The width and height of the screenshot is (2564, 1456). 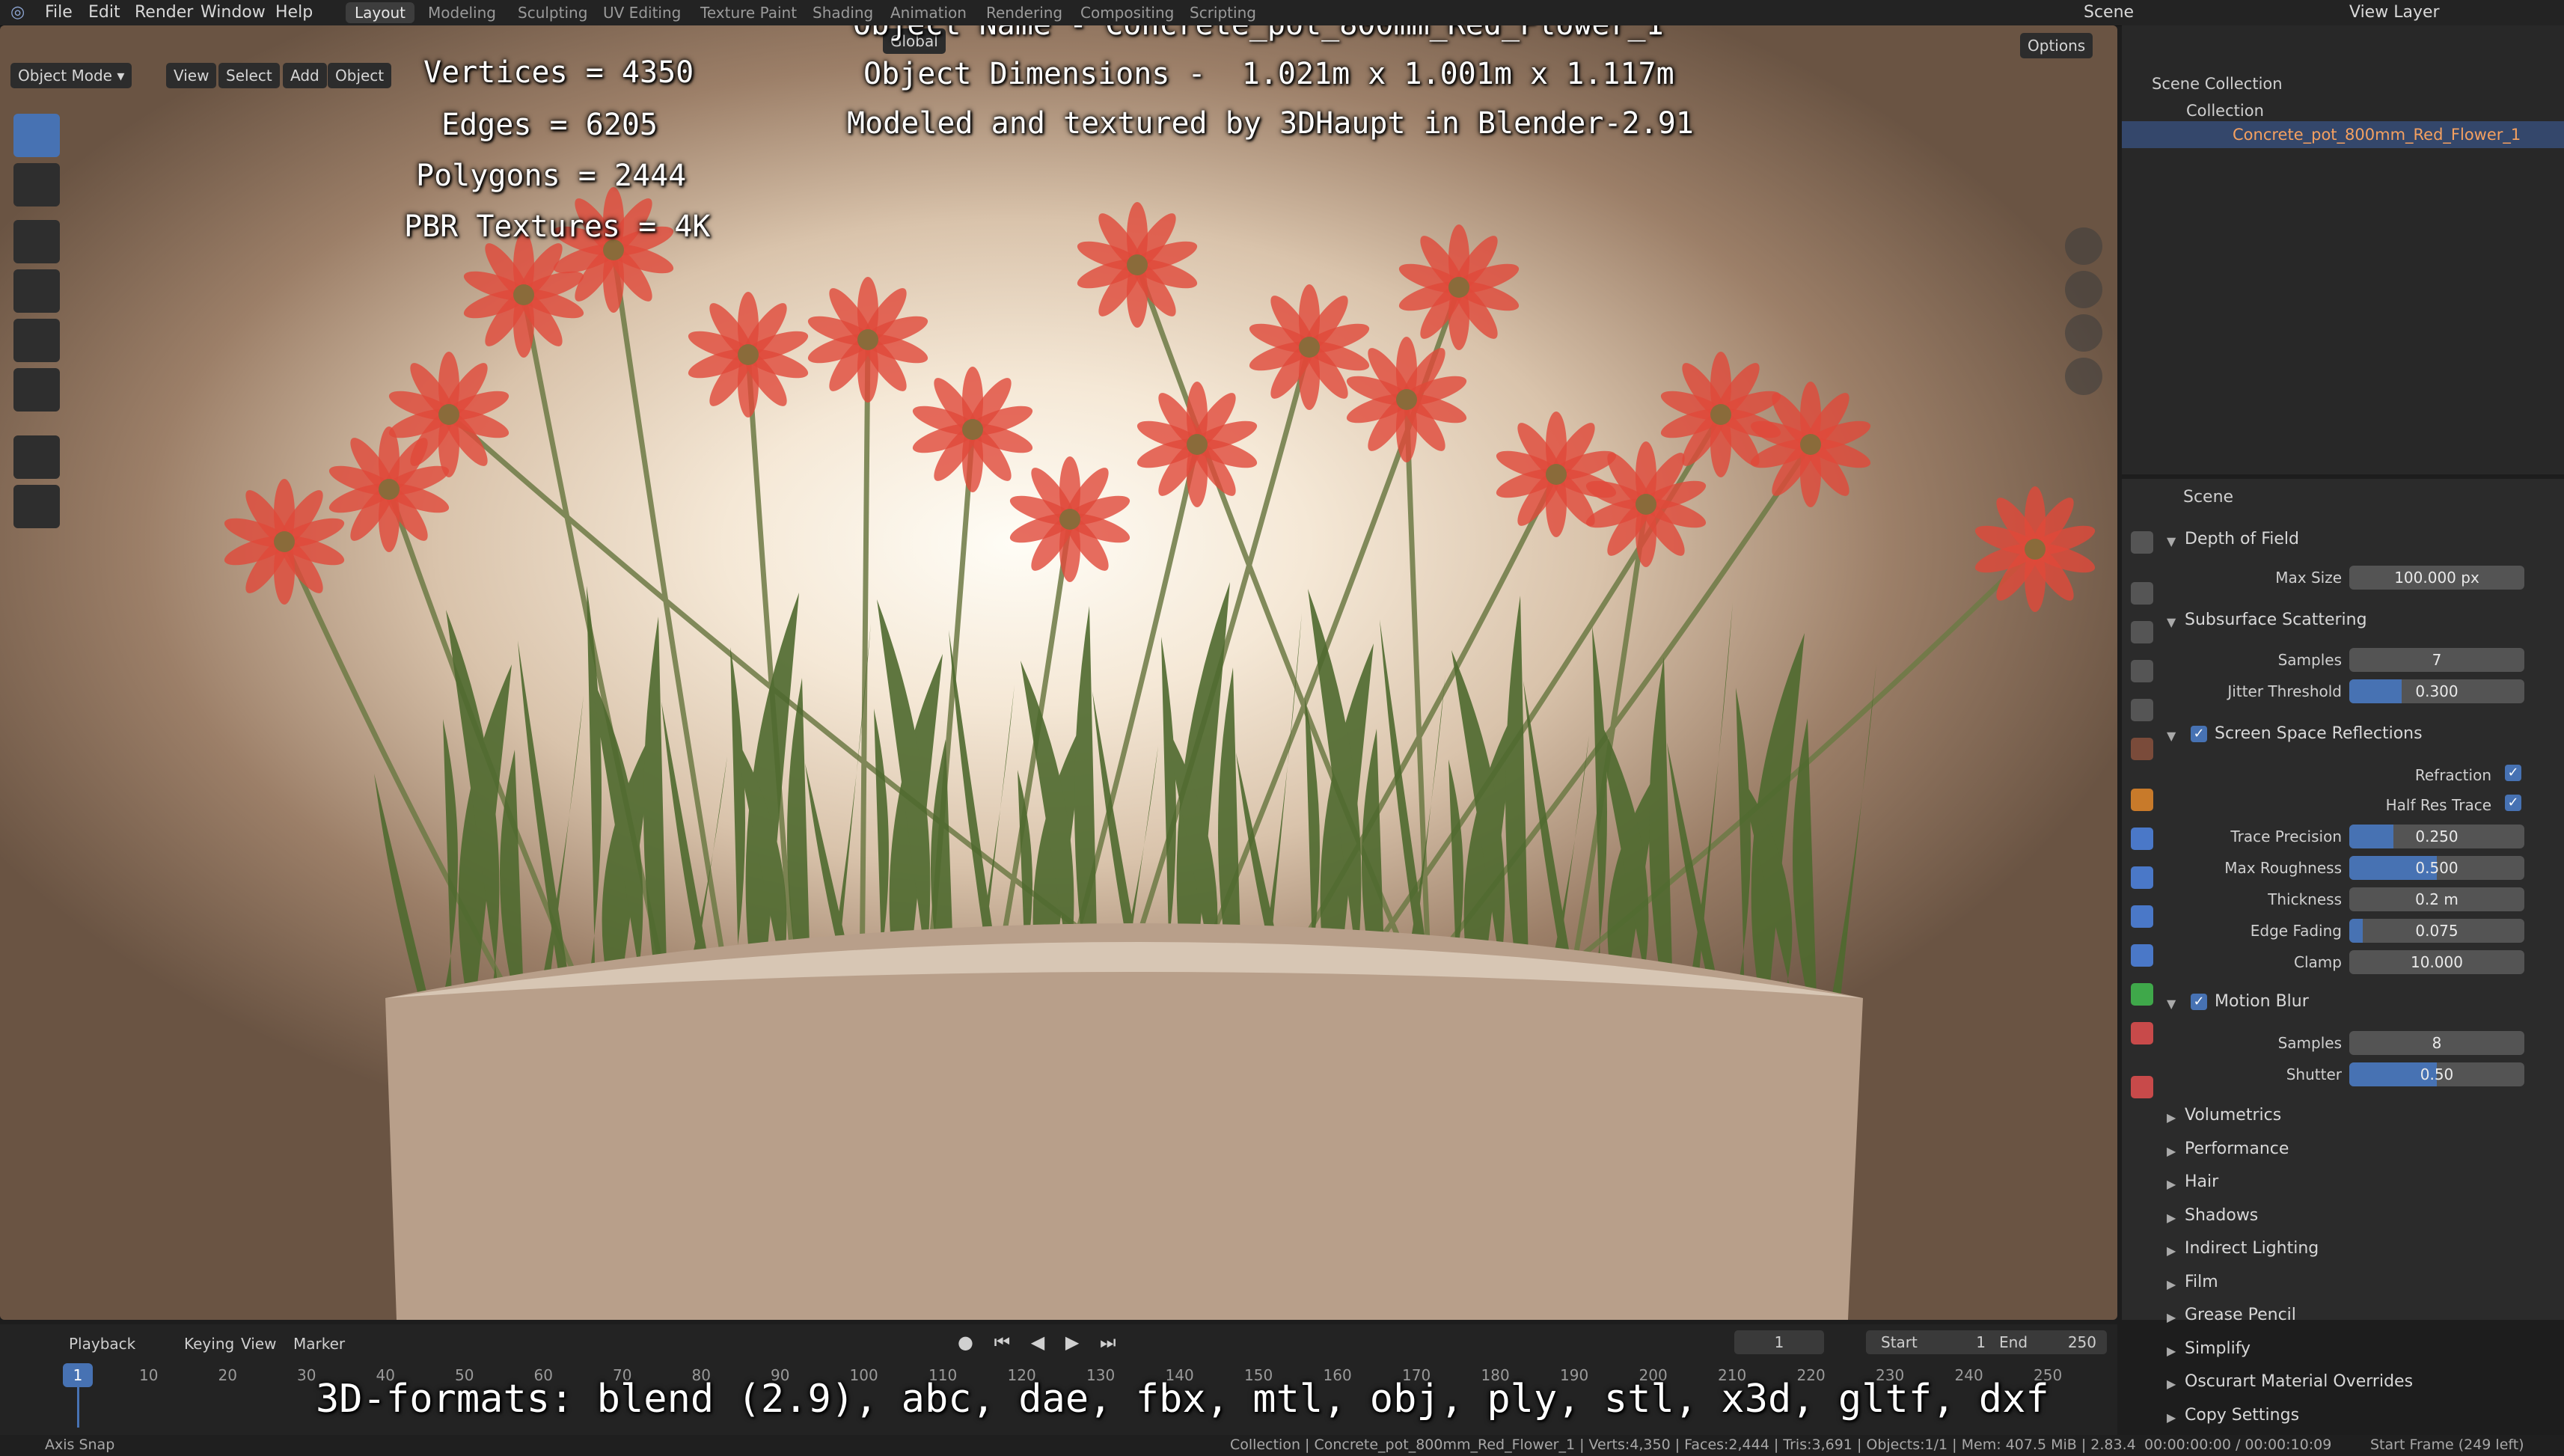 What do you see at coordinates (2436, 660) in the screenshot?
I see `field-sss-samples: 7` at bounding box center [2436, 660].